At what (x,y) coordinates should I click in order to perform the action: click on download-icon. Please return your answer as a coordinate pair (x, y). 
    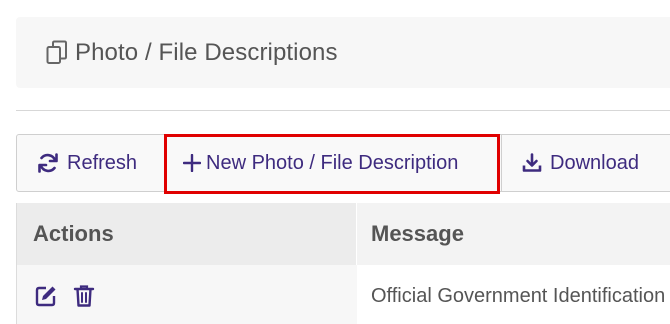
    Looking at the image, I should click on (532, 163).